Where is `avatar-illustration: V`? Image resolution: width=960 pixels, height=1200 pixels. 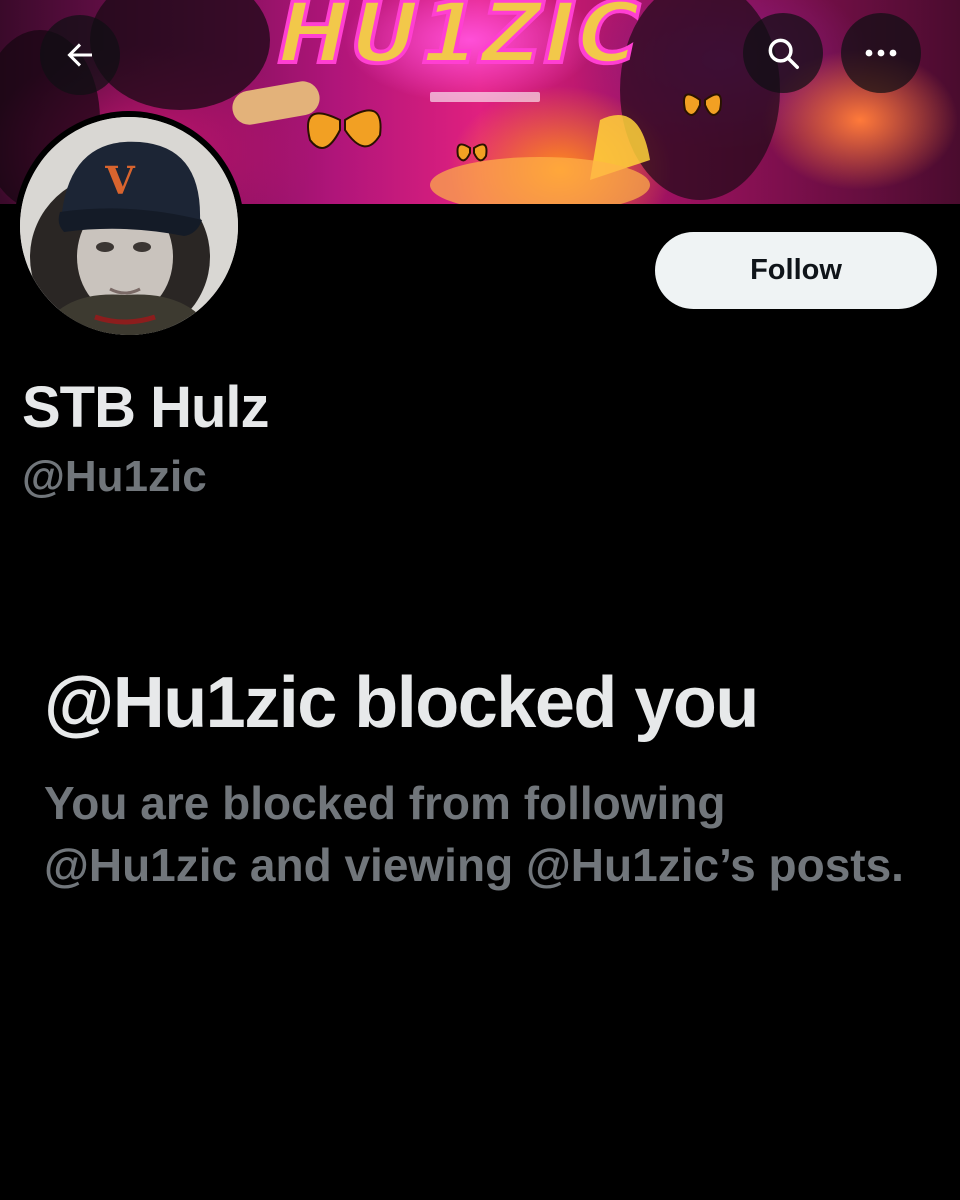 avatar-illustration: V is located at coordinates (129, 226).